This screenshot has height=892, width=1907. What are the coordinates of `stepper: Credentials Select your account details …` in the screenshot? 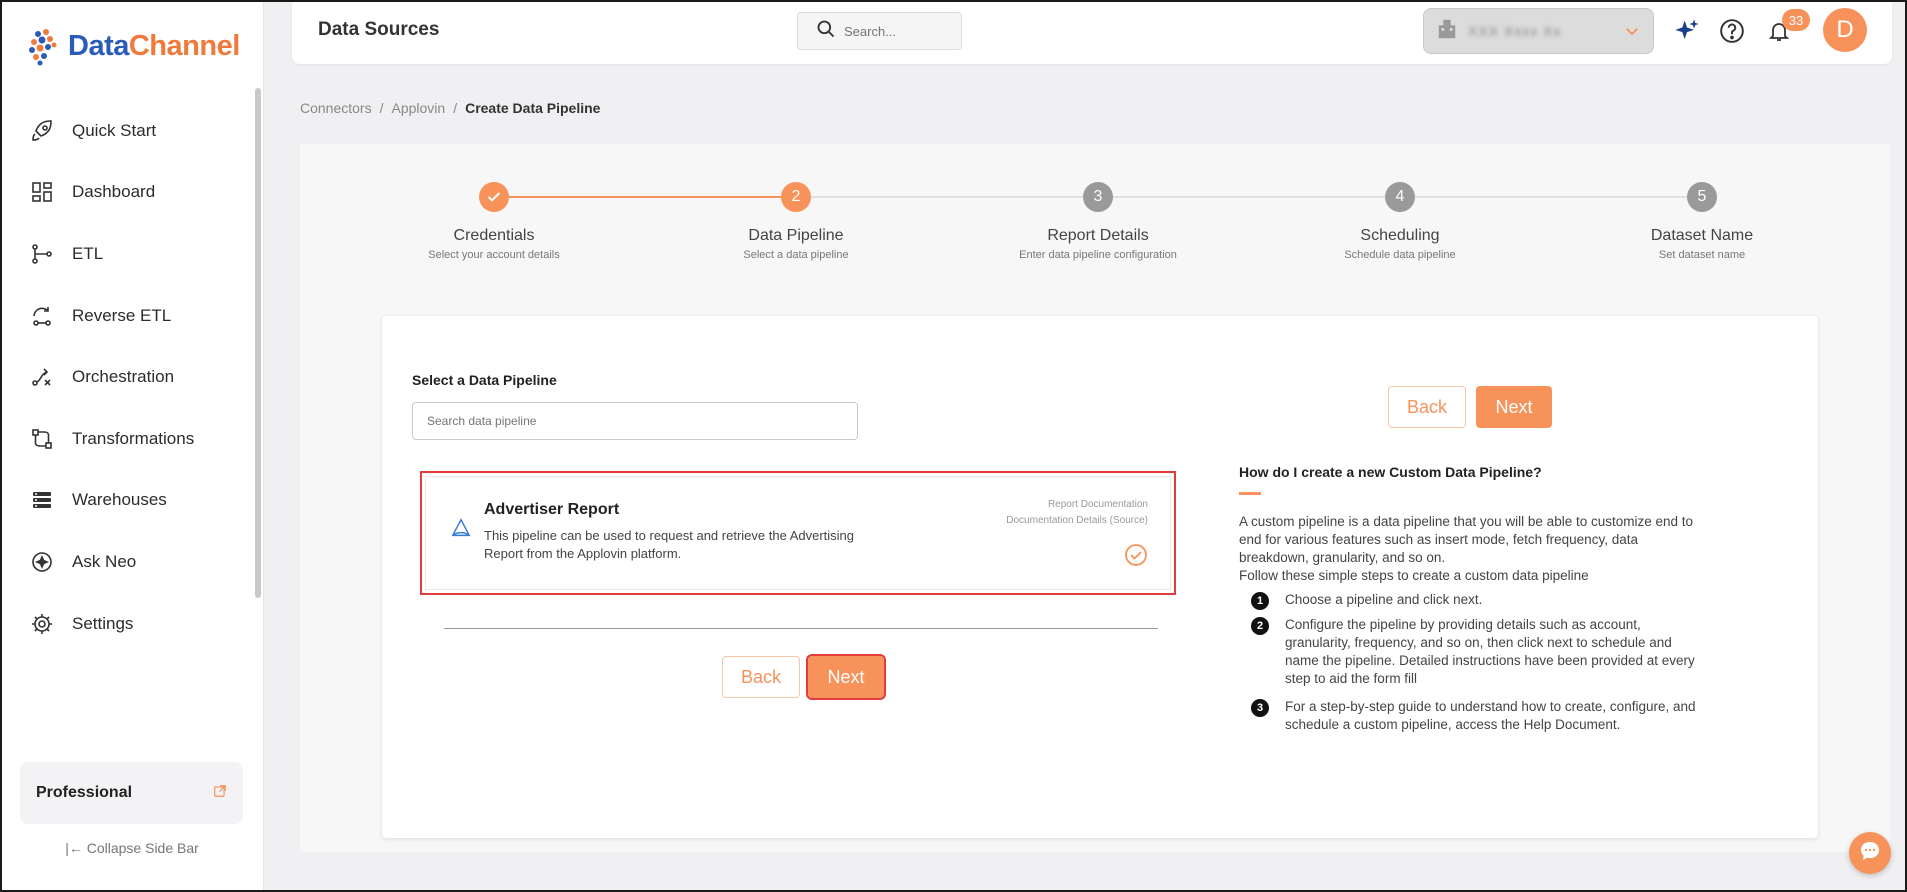 It's located at (1095, 214).